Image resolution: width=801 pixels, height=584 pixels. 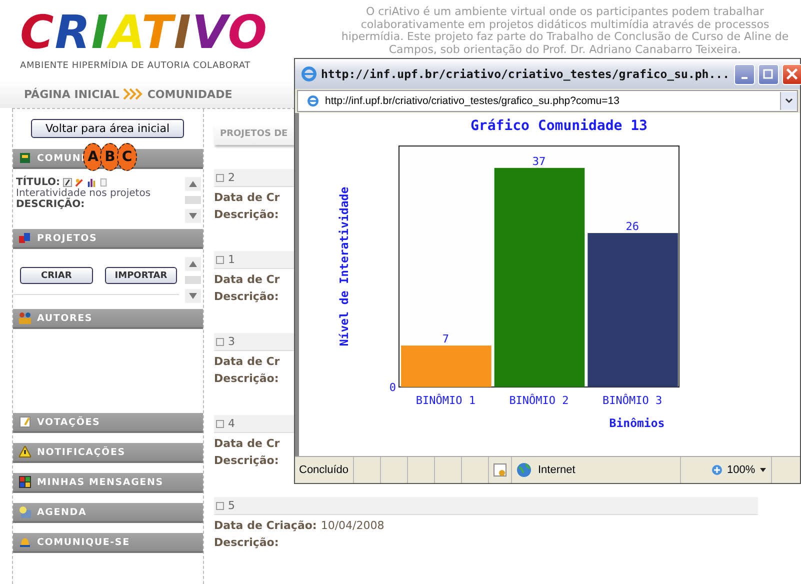 I want to click on tab: PROJETOS DE, so click(x=254, y=134).